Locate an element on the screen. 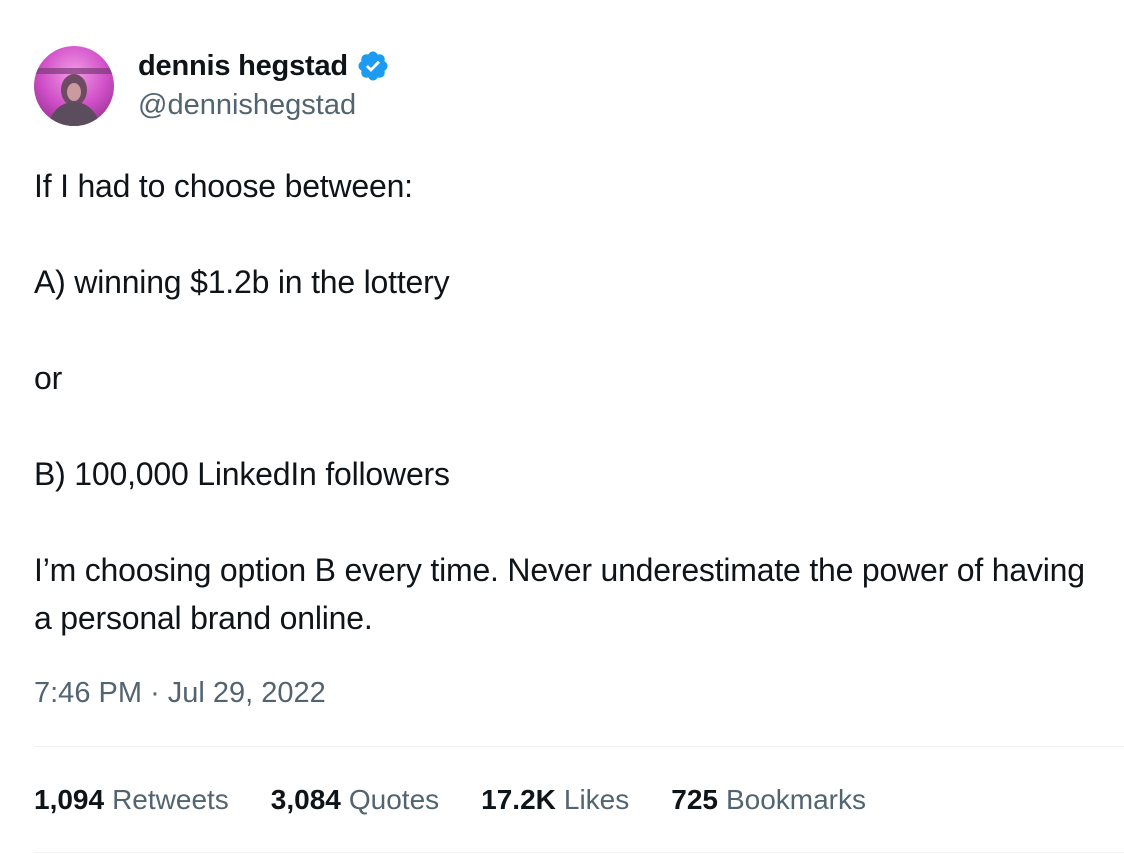 The image size is (1124, 854). bookmarks-stat: 725 Bookmarks is located at coordinates (768, 800).